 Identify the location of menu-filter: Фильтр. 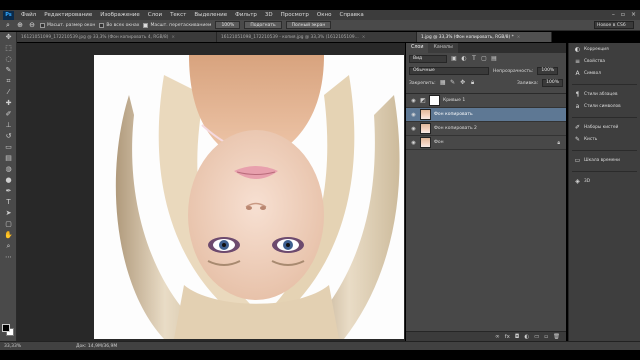
(246, 15).